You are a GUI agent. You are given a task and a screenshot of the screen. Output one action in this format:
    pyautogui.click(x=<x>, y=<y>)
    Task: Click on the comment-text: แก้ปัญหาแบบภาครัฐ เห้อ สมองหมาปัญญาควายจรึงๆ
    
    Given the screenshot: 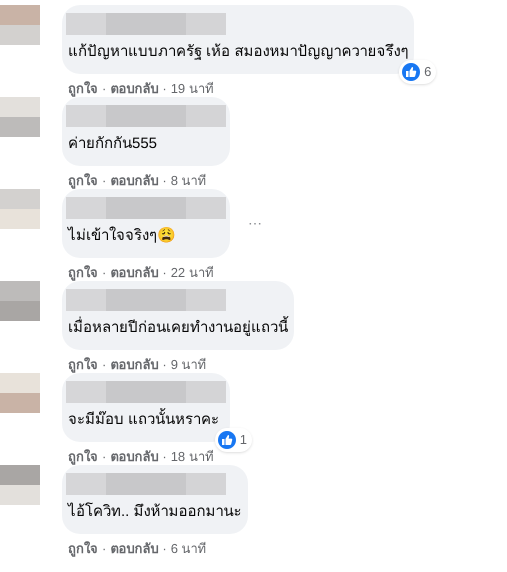 What is the action you would take?
    pyautogui.click(x=238, y=52)
    